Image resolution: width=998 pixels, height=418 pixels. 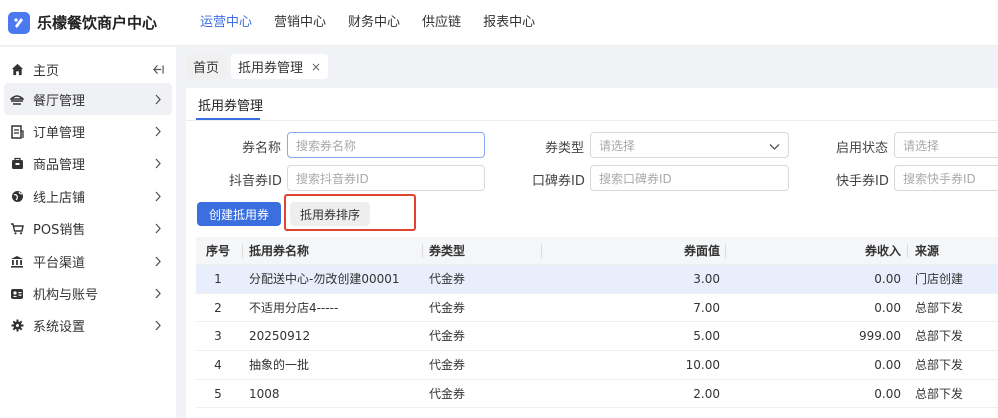 I want to click on sidebar-item-label: 商品管理, so click(x=59, y=166).